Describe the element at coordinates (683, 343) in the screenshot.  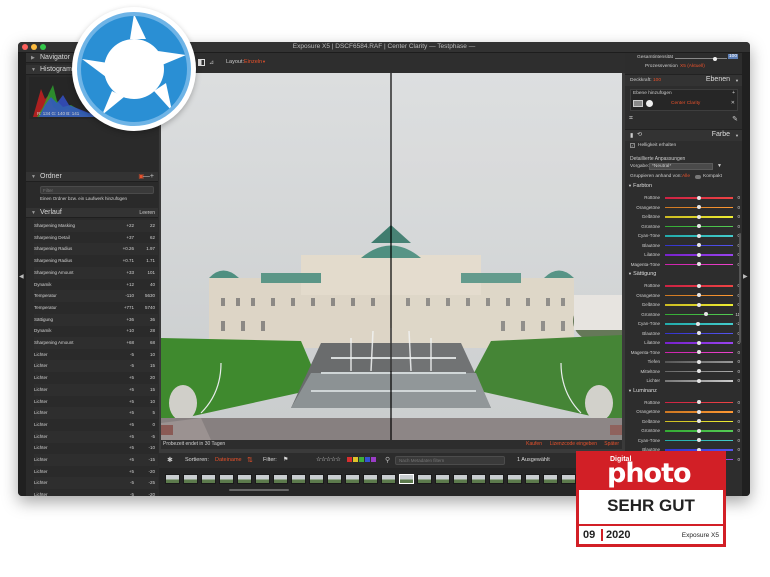
I see `saturation-slider-row: Lilatöne0` at that location.